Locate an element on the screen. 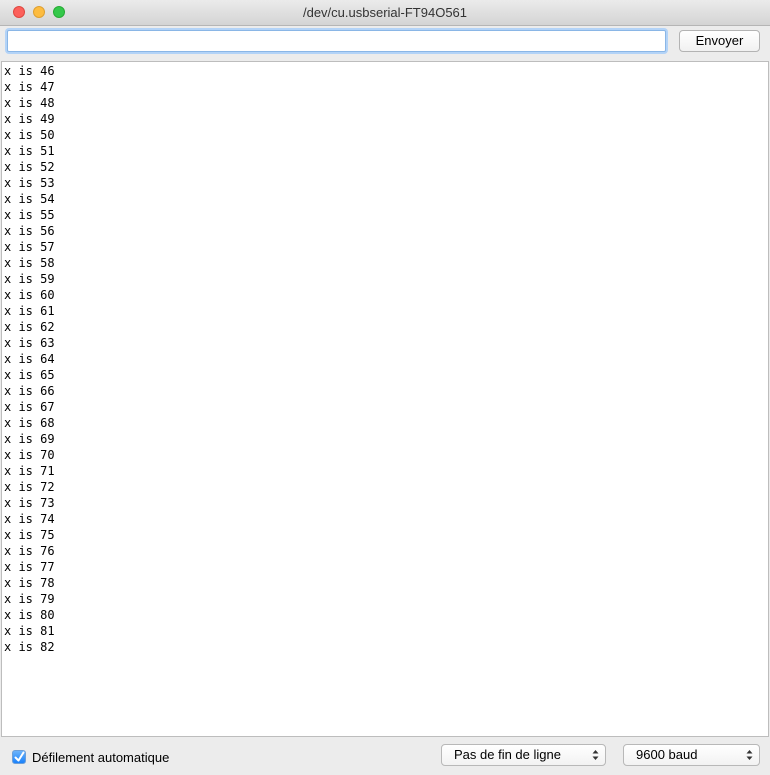 The image size is (770, 775). autoscroll-toggle: Défilement automatique is located at coordinates (90, 757).